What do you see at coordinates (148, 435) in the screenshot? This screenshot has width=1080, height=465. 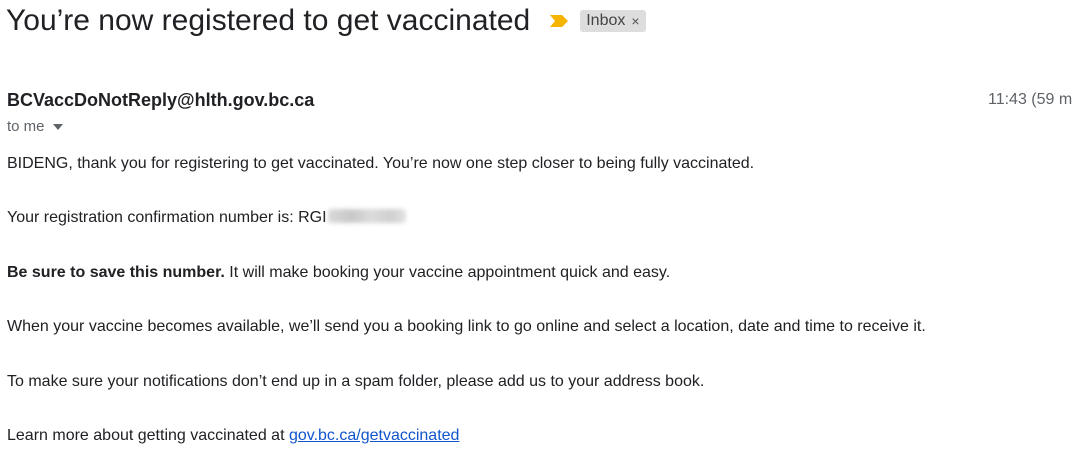 I see `learn-more-text: Learn more about getting vaccinated at` at bounding box center [148, 435].